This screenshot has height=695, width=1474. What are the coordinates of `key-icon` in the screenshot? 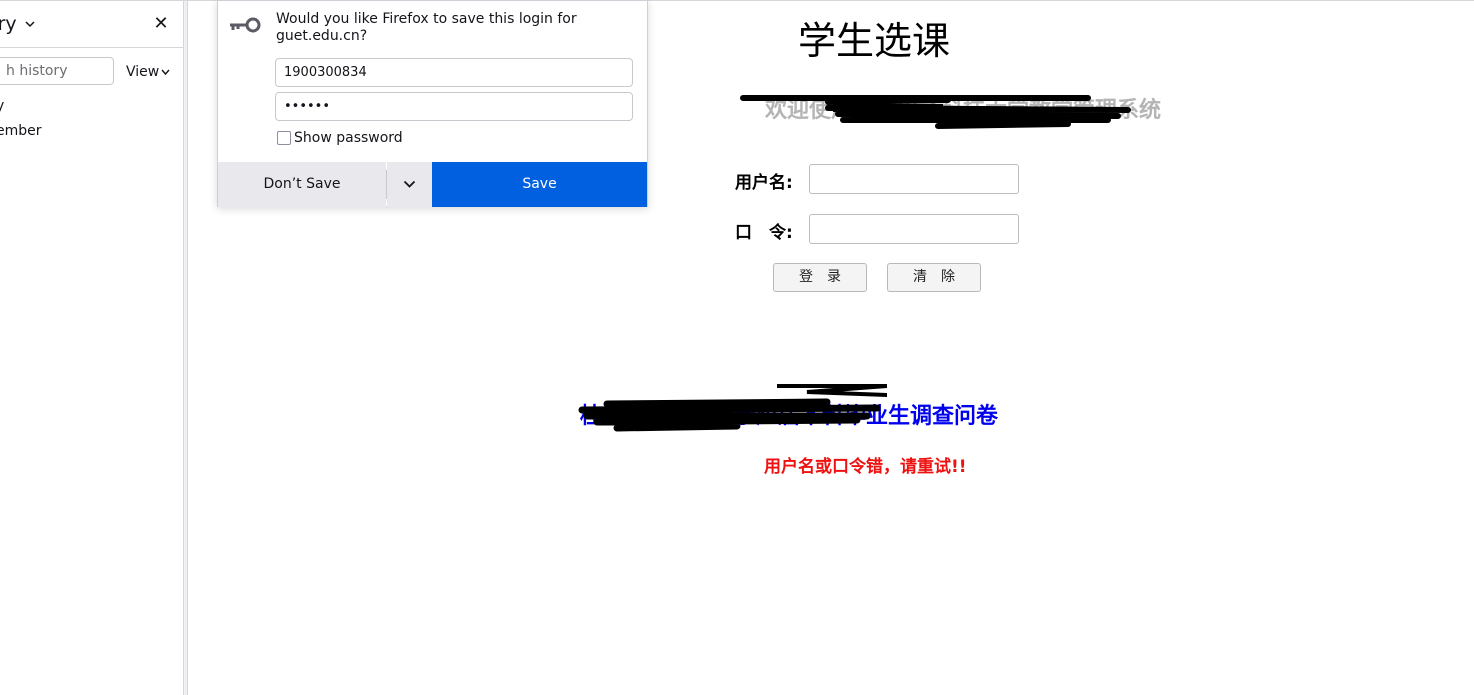 It's located at (245, 25).